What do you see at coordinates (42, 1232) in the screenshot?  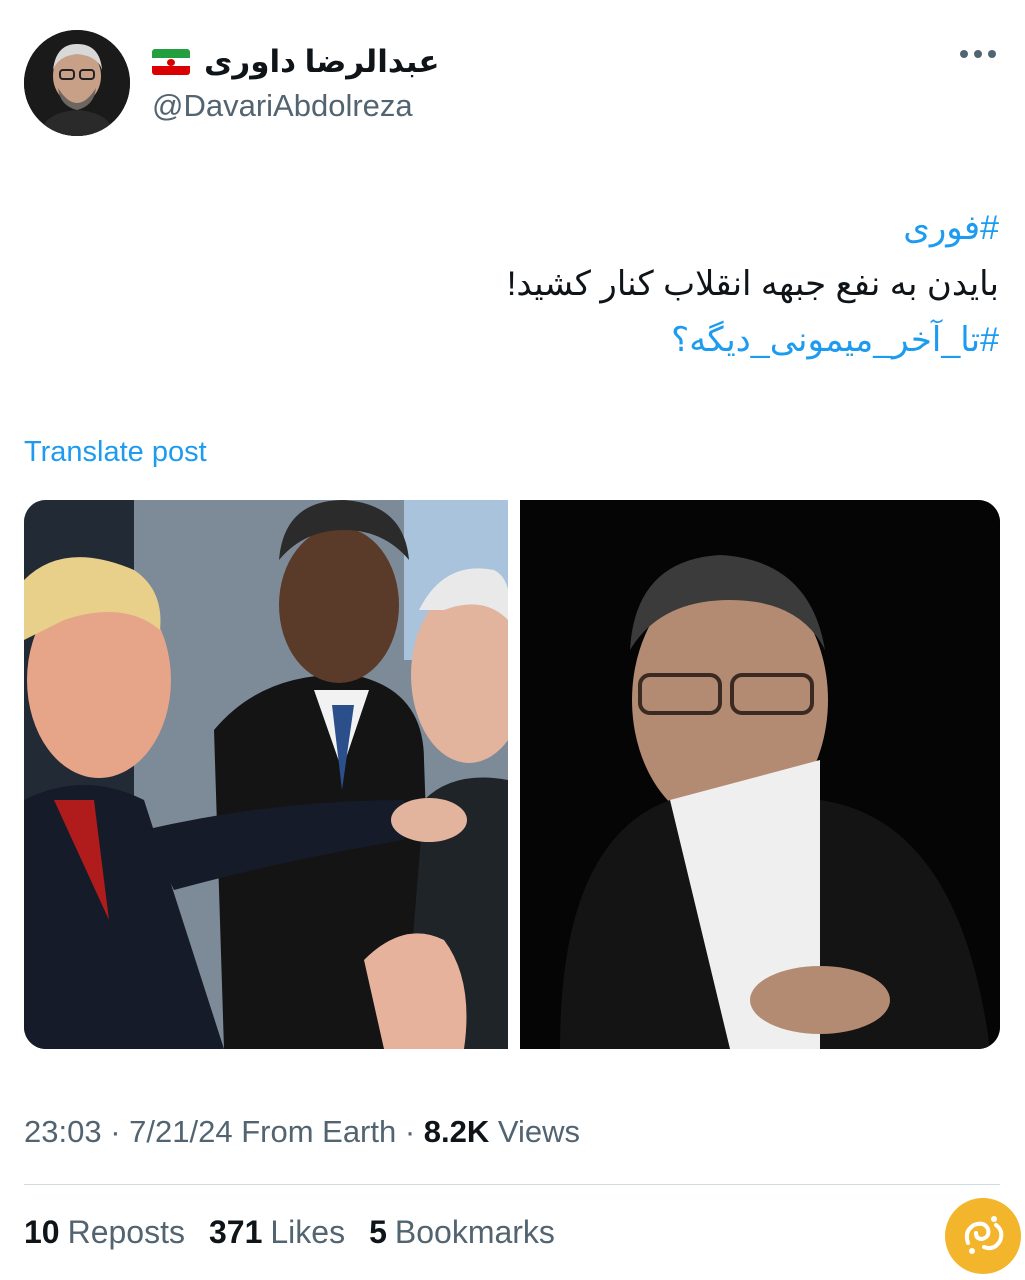 I see `reposts-count: 10` at bounding box center [42, 1232].